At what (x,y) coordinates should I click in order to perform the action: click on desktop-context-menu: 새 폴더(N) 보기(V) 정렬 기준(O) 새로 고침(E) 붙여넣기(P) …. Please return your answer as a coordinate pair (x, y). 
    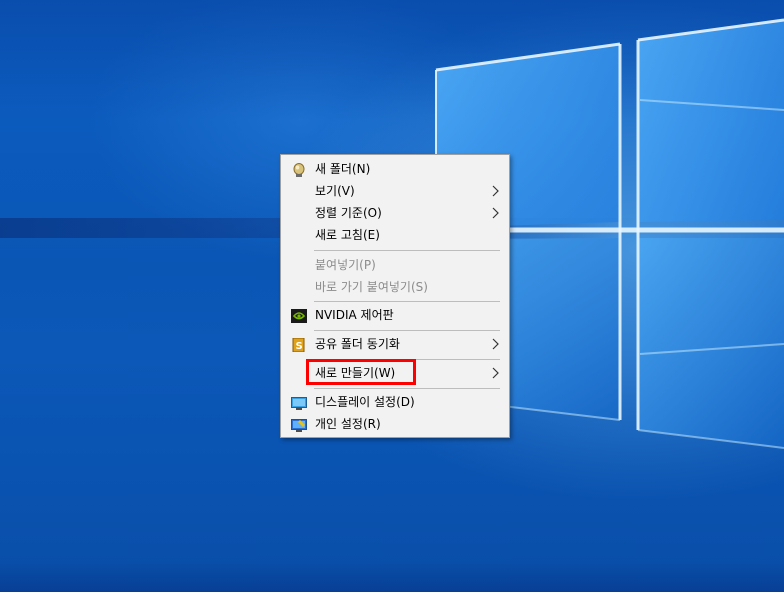
    Looking at the image, I should click on (395, 296).